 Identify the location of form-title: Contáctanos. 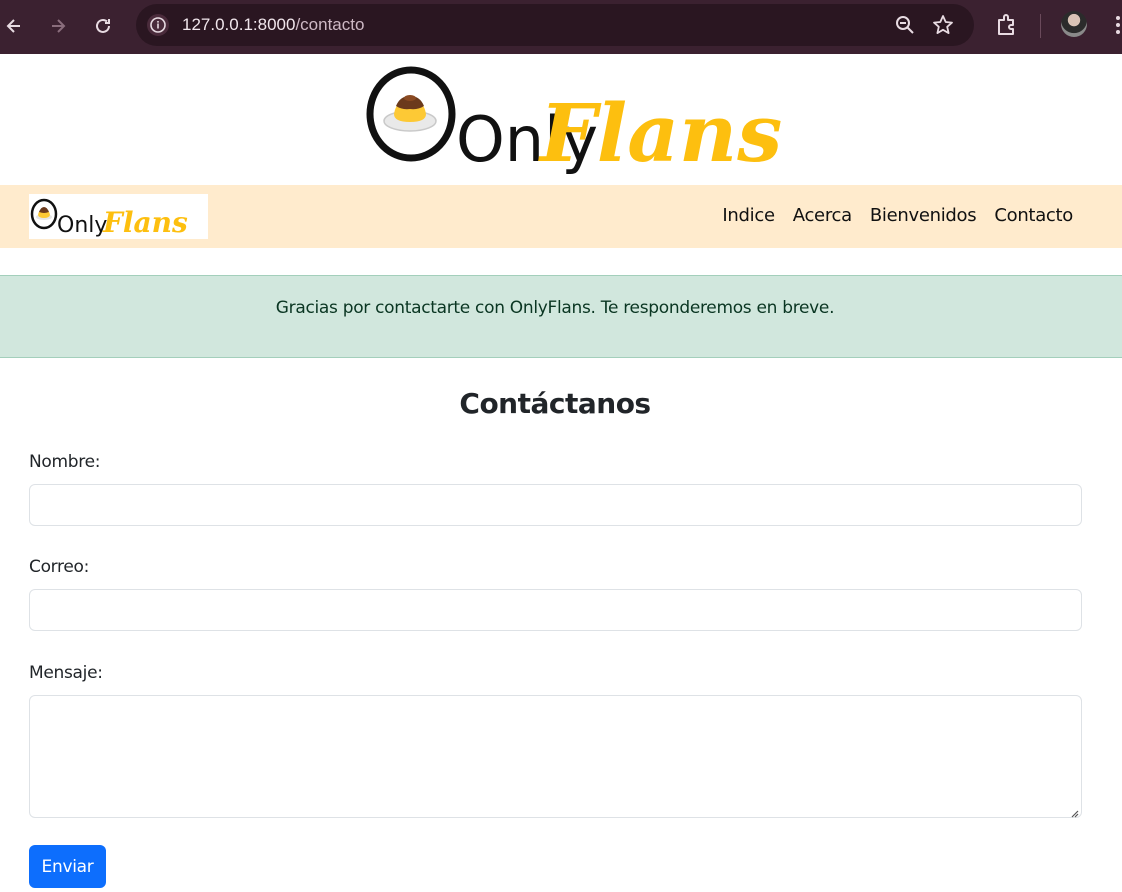
(555, 403).